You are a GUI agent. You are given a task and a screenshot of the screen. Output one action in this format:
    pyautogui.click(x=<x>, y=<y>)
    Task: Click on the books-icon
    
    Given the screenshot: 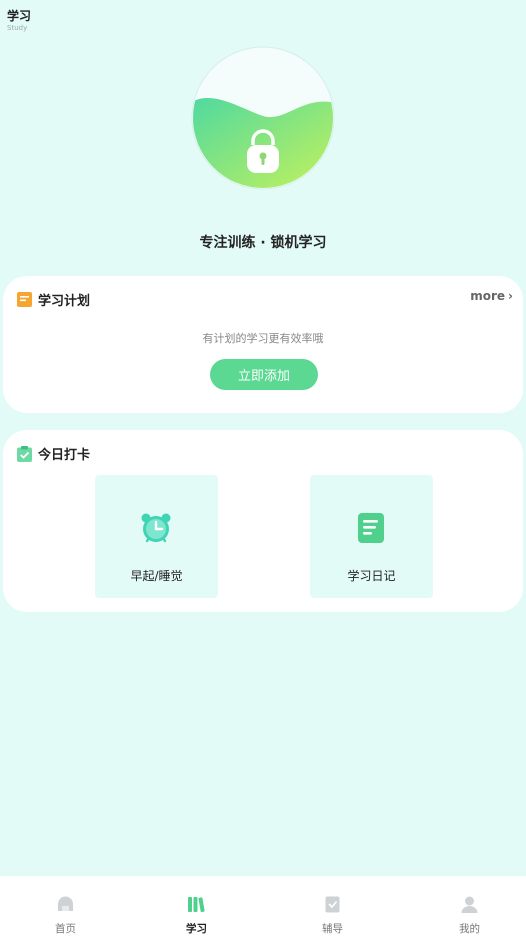 What is the action you would take?
    pyautogui.click(x=196, y=905)
    